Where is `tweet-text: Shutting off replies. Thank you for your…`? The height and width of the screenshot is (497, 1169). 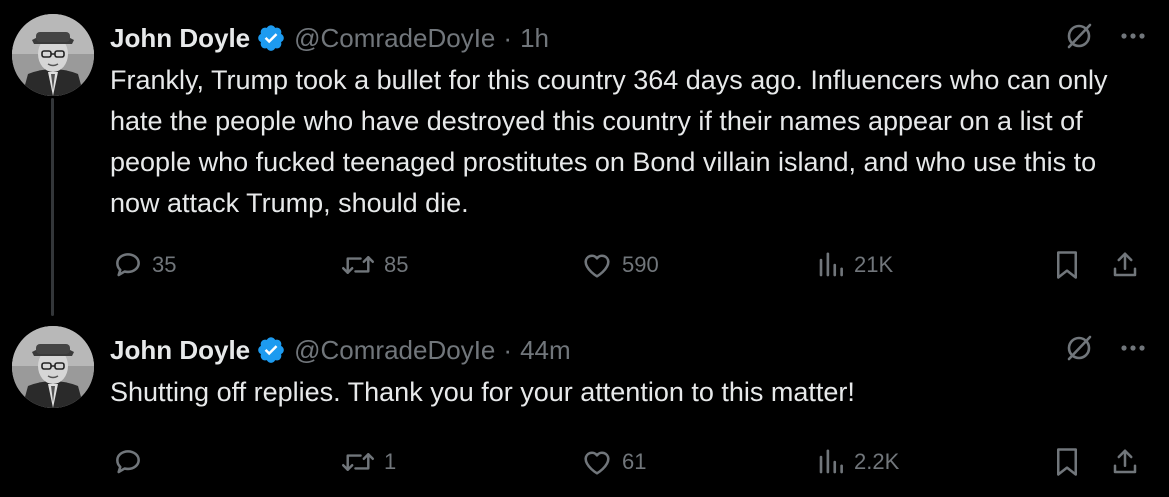 tweet-text: Shutting off replies. Thank you for your… is located at coordinates (482, 392).